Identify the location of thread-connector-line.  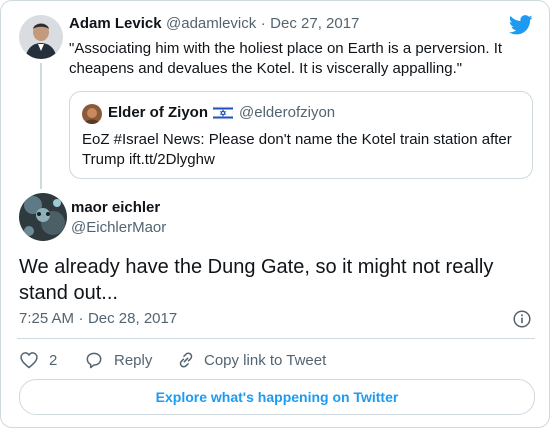
(41, 126).